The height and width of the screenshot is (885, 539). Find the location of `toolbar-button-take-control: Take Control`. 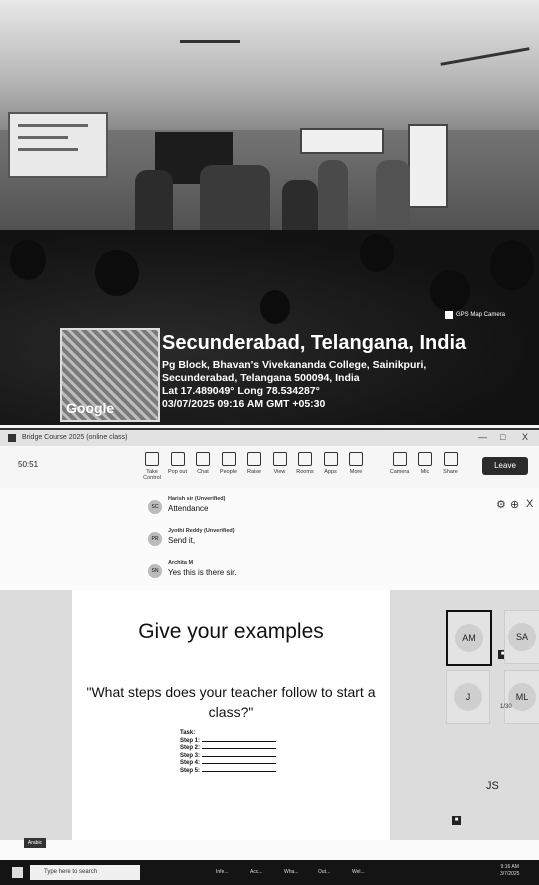

toolbar-button-take-control: Take Control is located at coordinates (152, 466).